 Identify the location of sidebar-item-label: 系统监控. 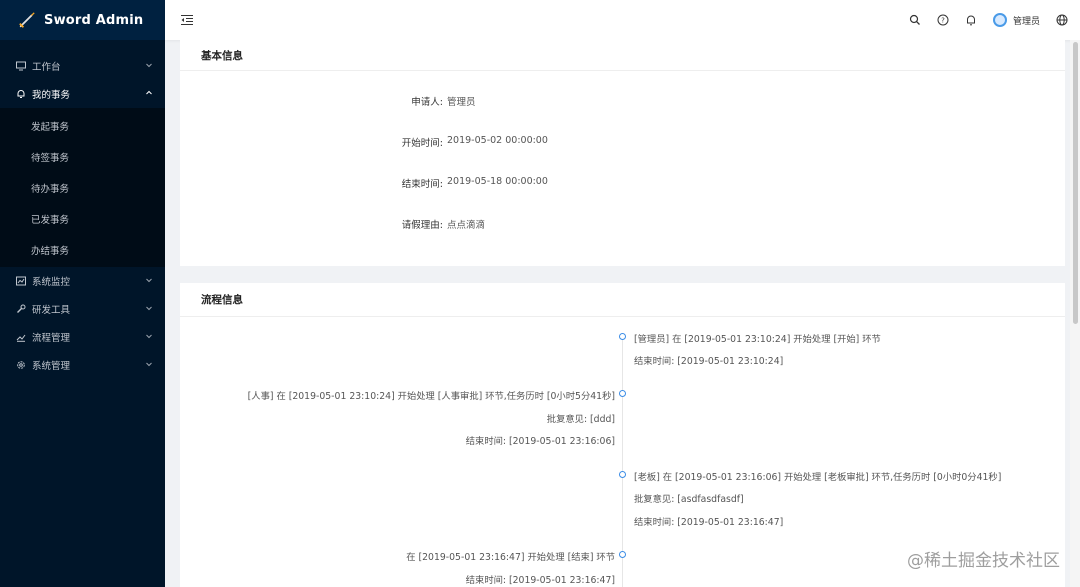
(51, 282).